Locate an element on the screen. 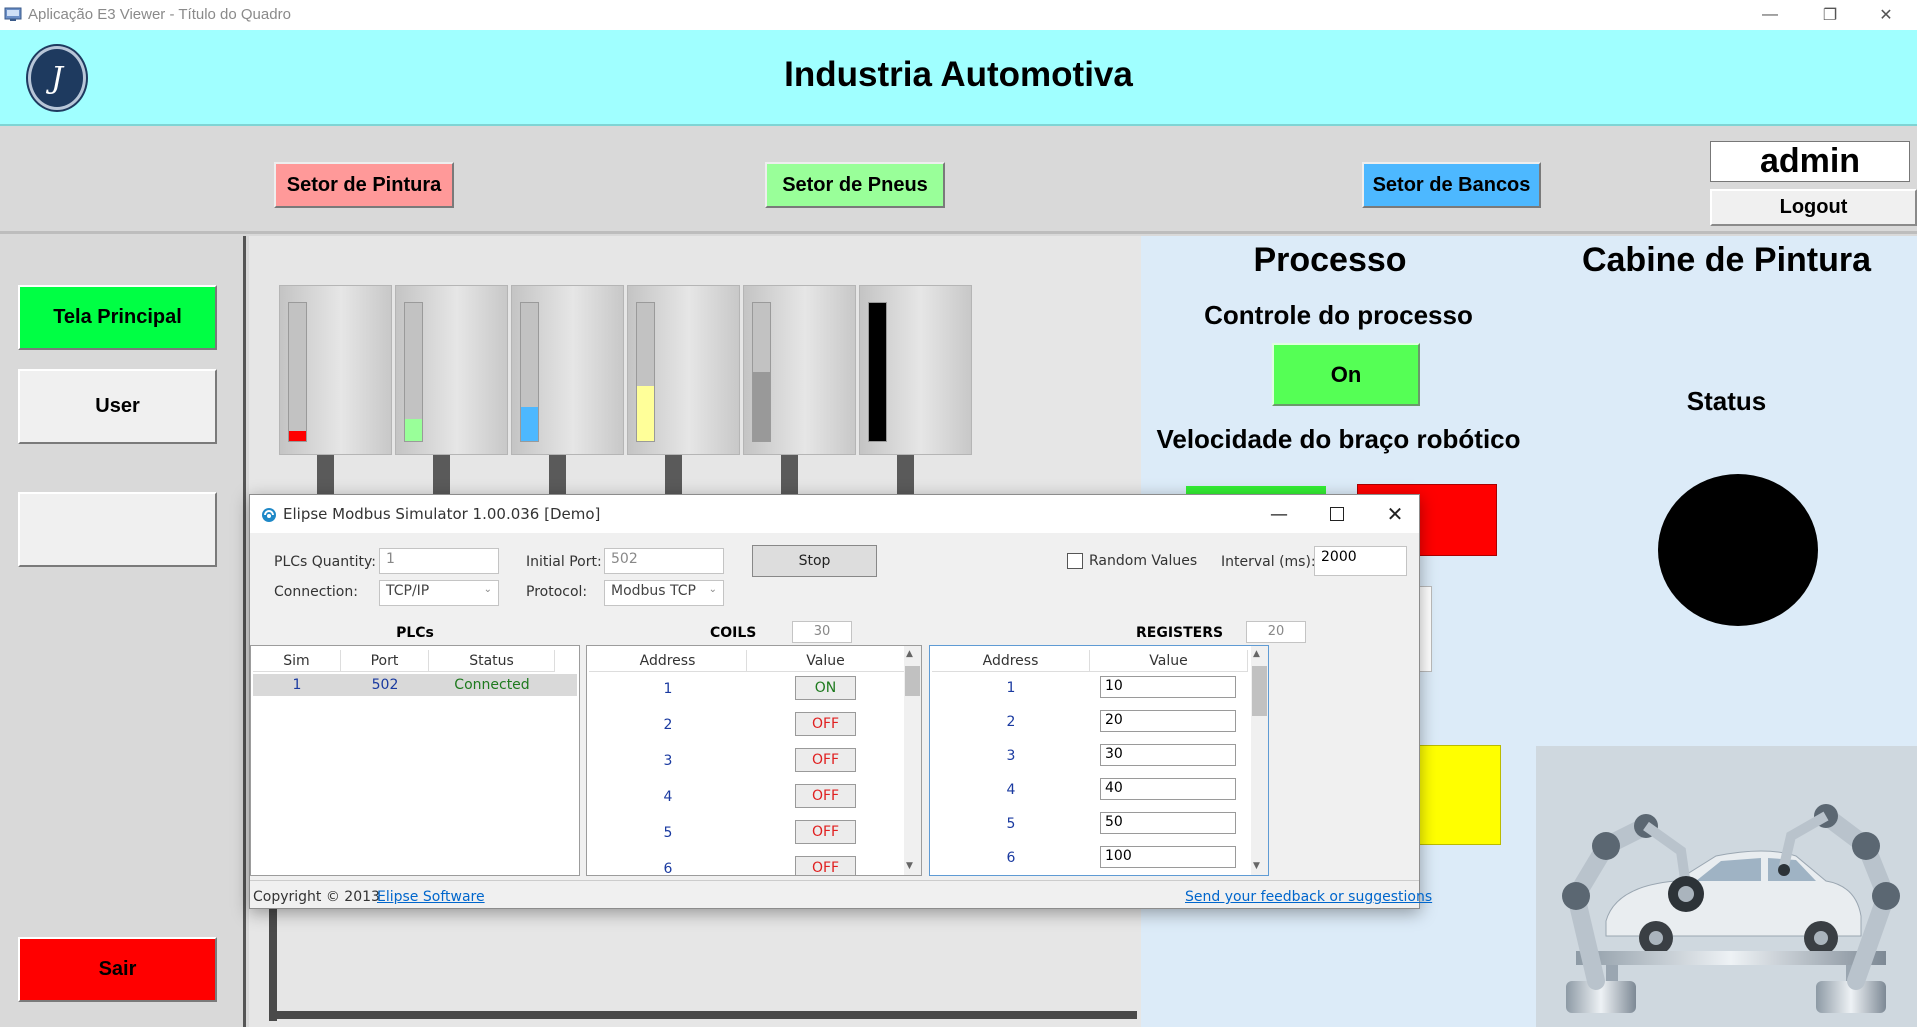  nav-tela-principal-button: Tela Principal is located at coordinates (117, 317).